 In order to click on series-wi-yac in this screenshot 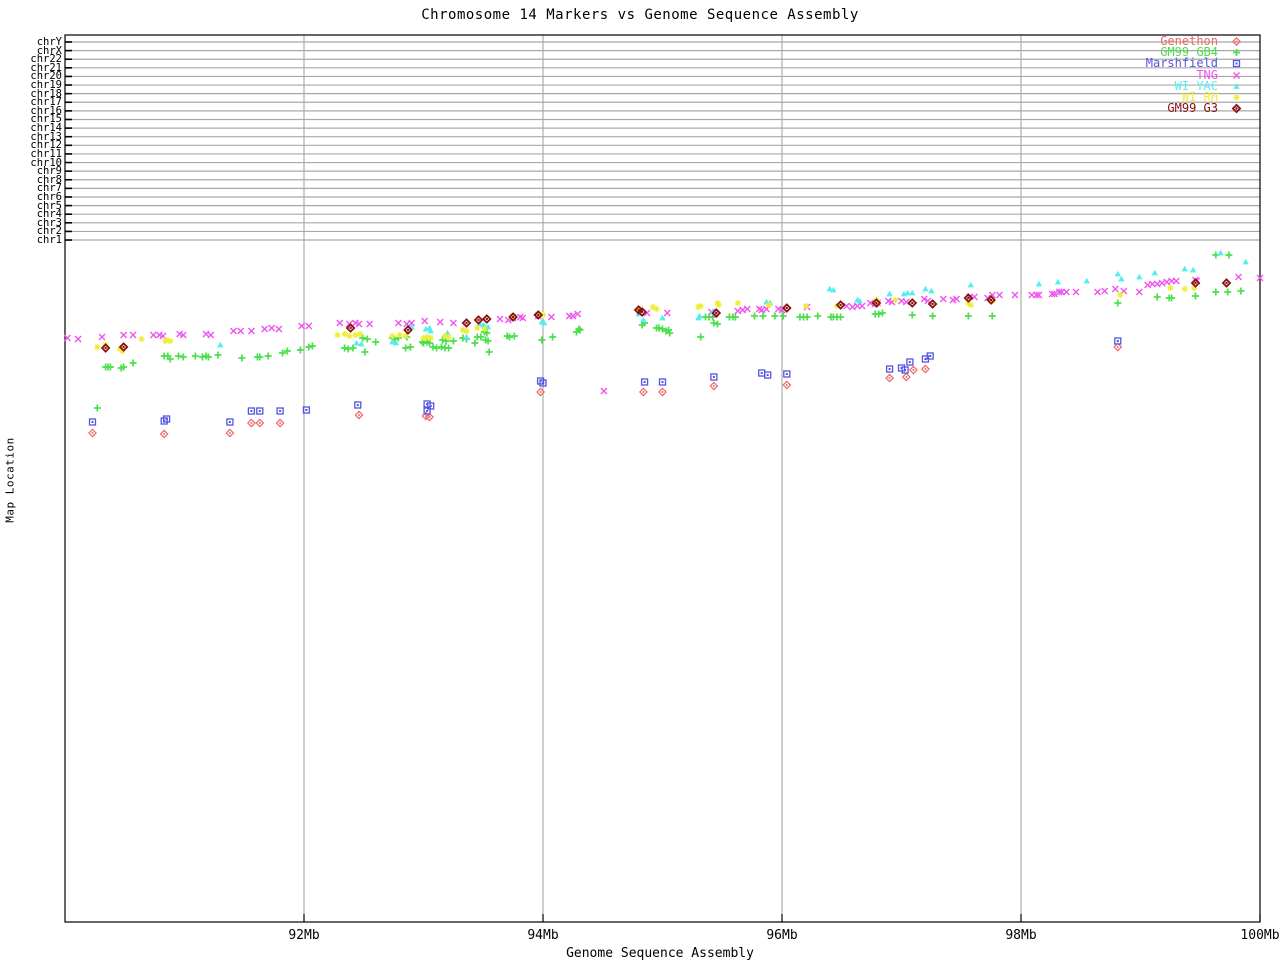, I will do `click(733, 298)`.